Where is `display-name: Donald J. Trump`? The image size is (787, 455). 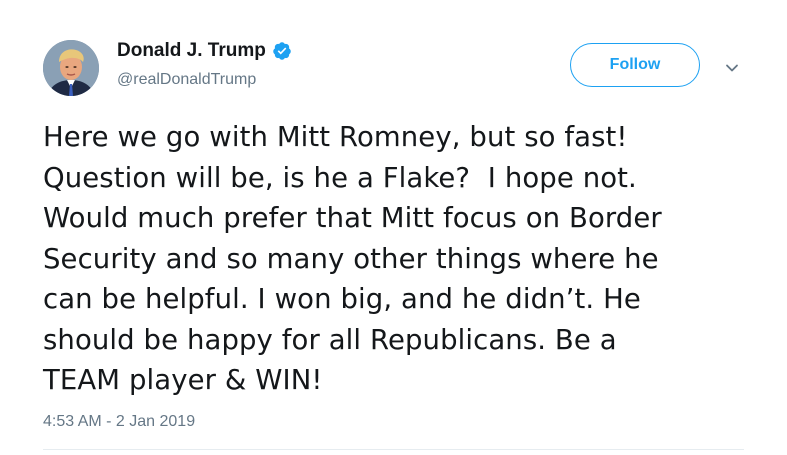
display-name: Donald J. Trump is located at coordinates (191, 51).